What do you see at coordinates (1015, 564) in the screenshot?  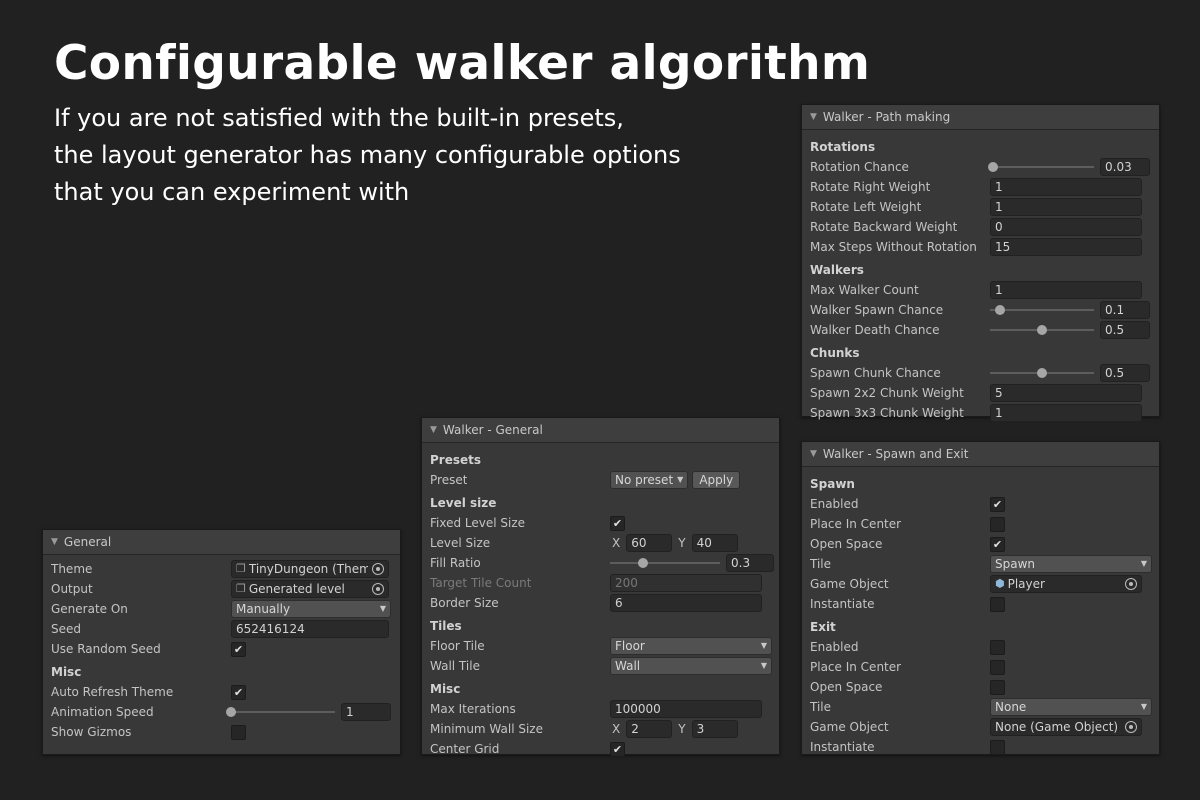 I see `dropdown-value: Spawn` at bounding box center [1015, 564].